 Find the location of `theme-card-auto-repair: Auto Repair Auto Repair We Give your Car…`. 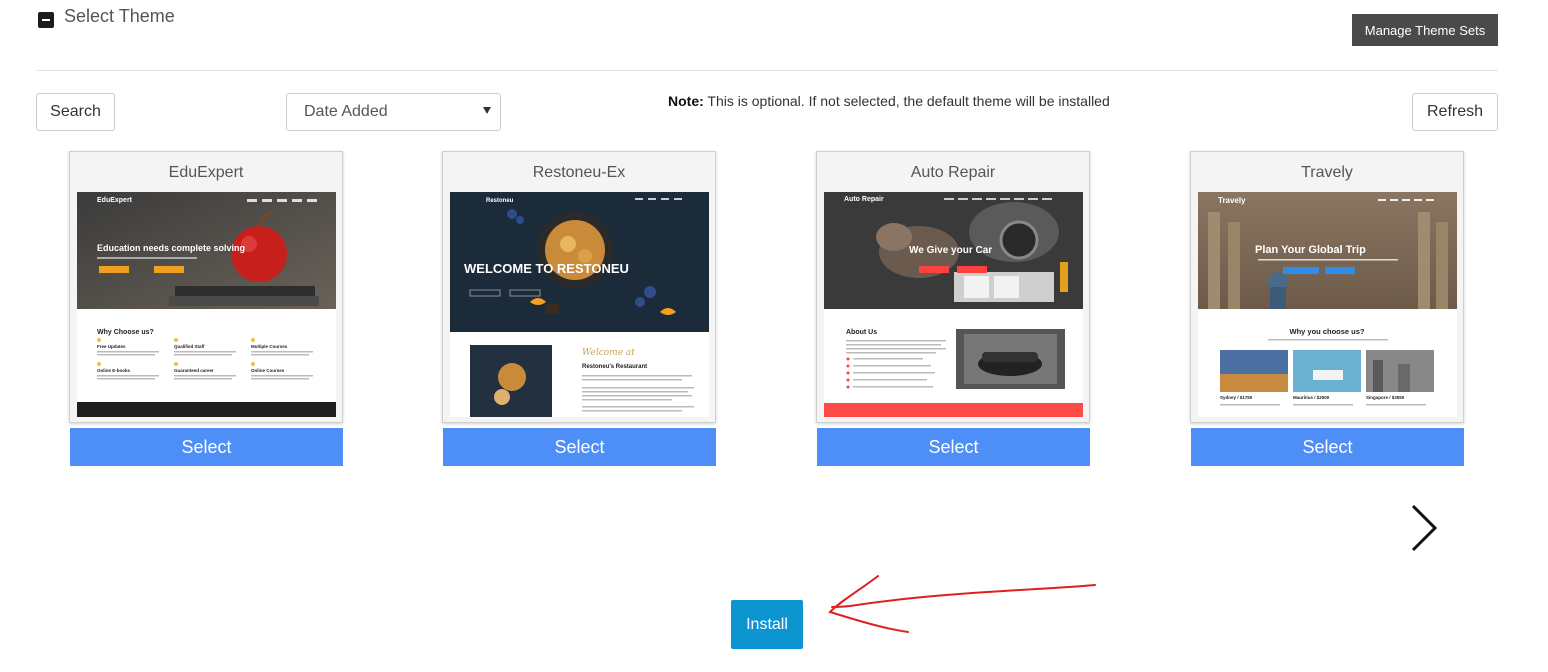

theme-card-auto-repair: Auto Repair Auto Repair We Give your Car… is located at coordinates (953, 287).